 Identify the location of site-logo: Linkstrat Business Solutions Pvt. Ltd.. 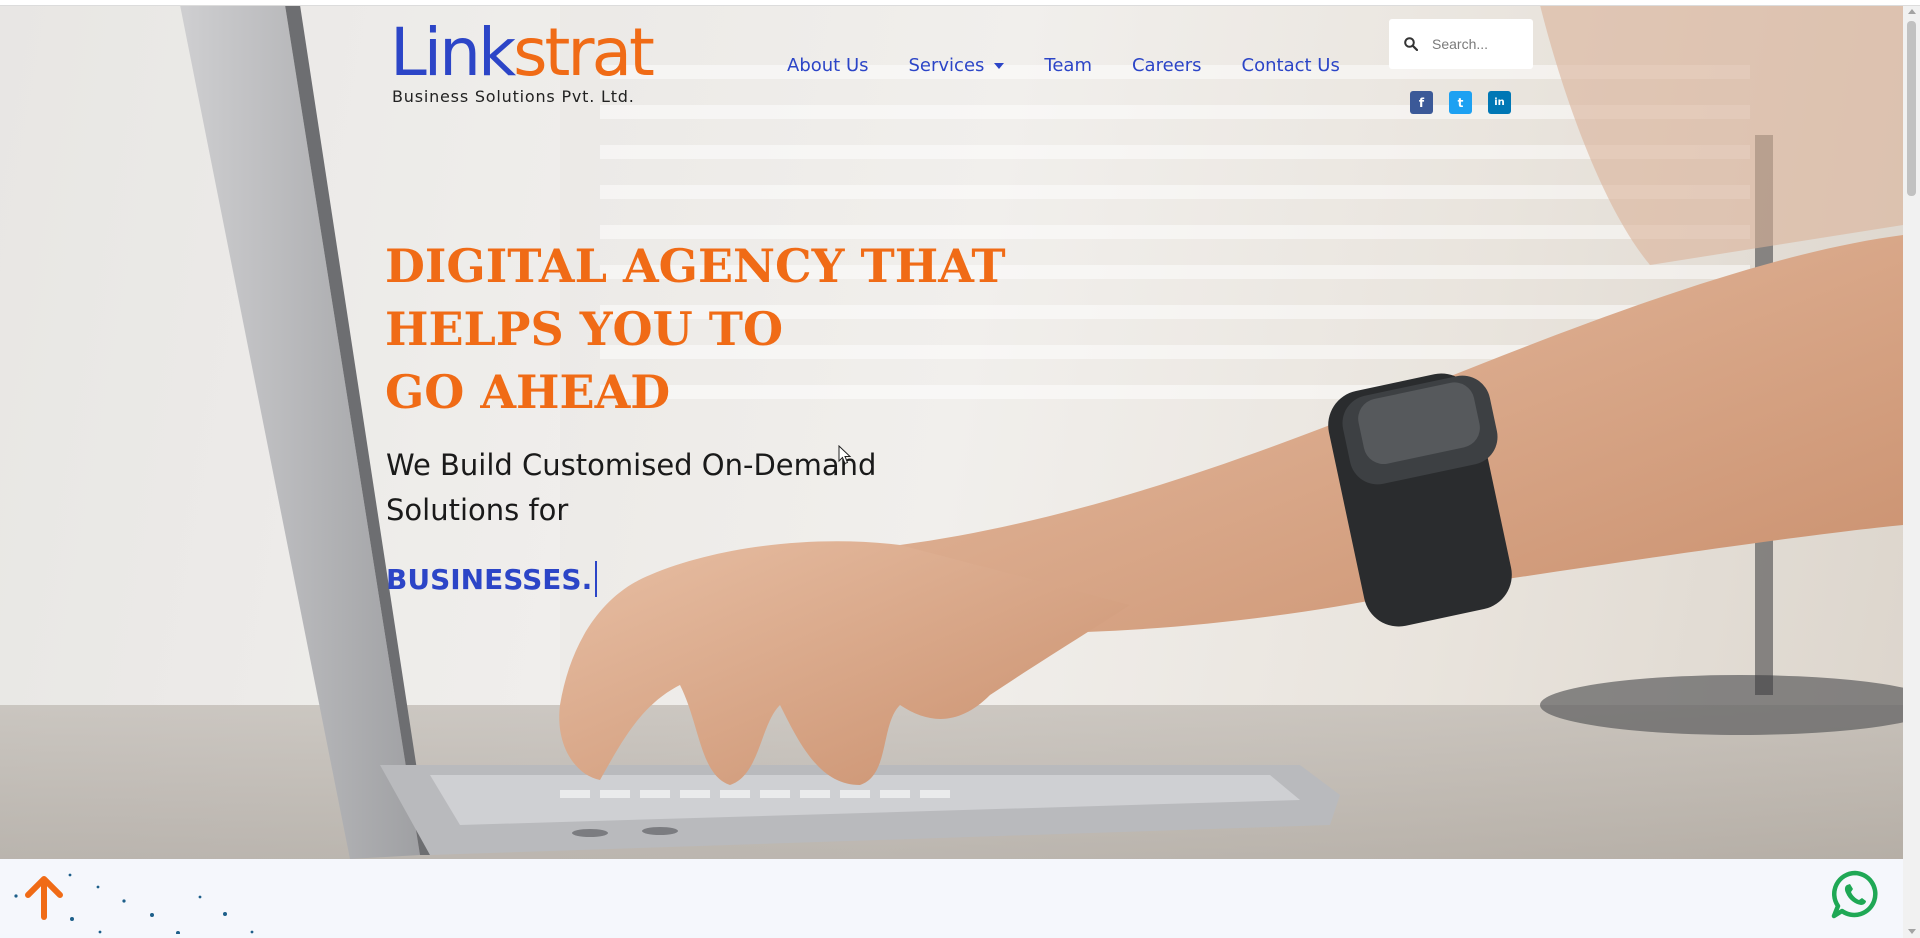
(522, 60).